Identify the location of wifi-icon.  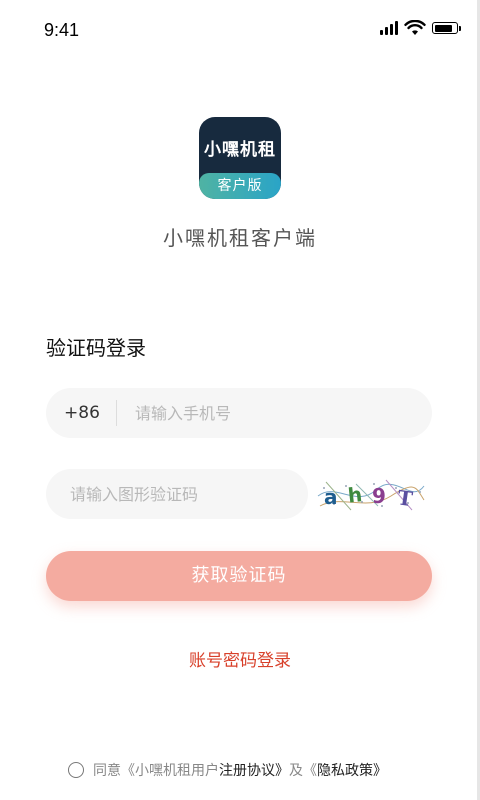
(415, 27).